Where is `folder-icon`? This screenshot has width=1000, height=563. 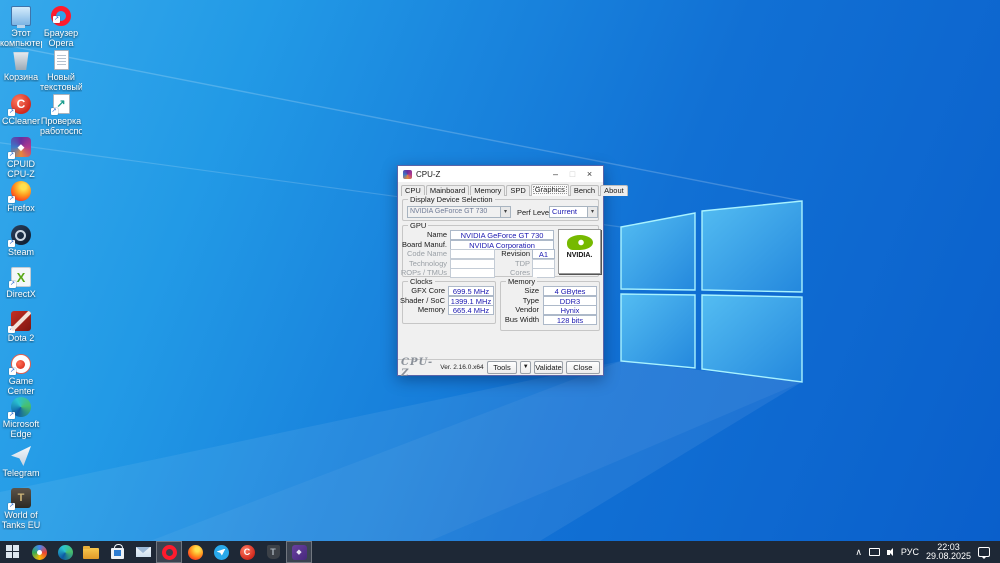 folder-icon is located at coordinates (91, 552).